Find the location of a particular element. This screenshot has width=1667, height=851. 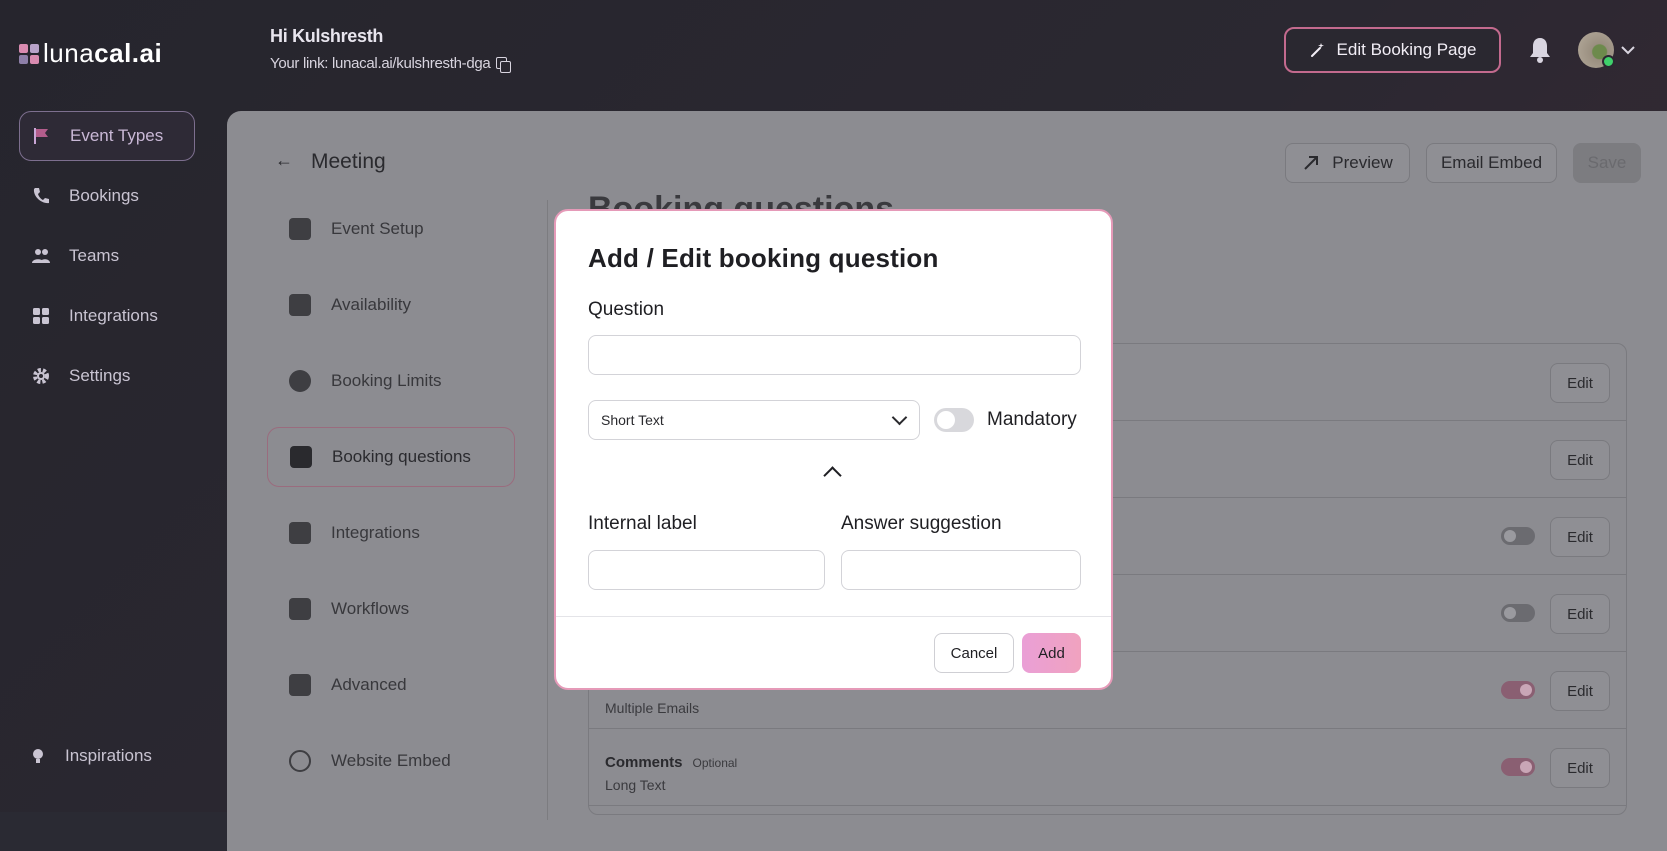

sidebar-item-label: Teams is located at coordinates (94, 255).